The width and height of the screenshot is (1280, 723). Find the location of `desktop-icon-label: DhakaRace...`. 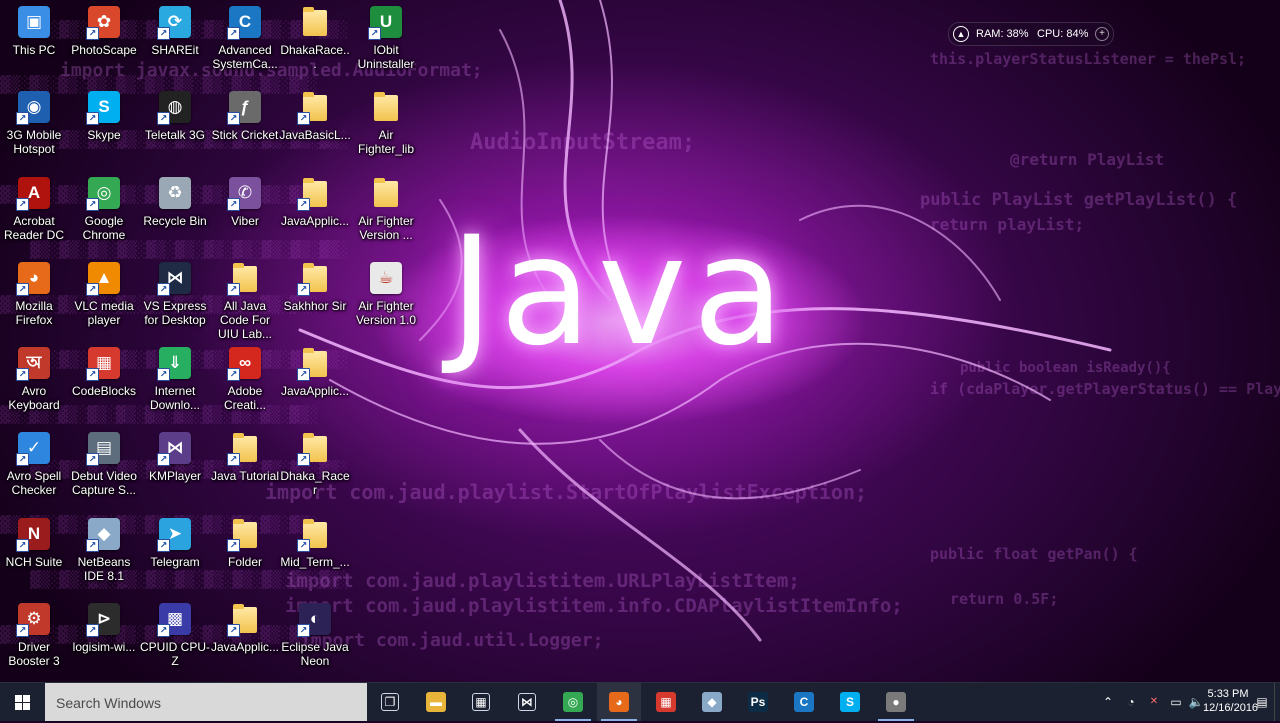

desktop-icon-label: DhakaRace... is located at coordinates (315, 57).